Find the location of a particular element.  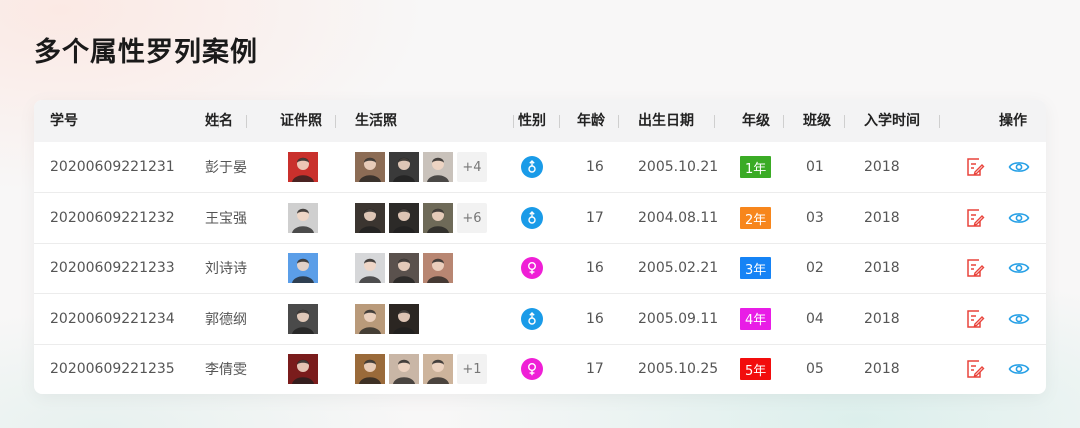

col-header-gender: 性别 is located at coordinates (539, 121).